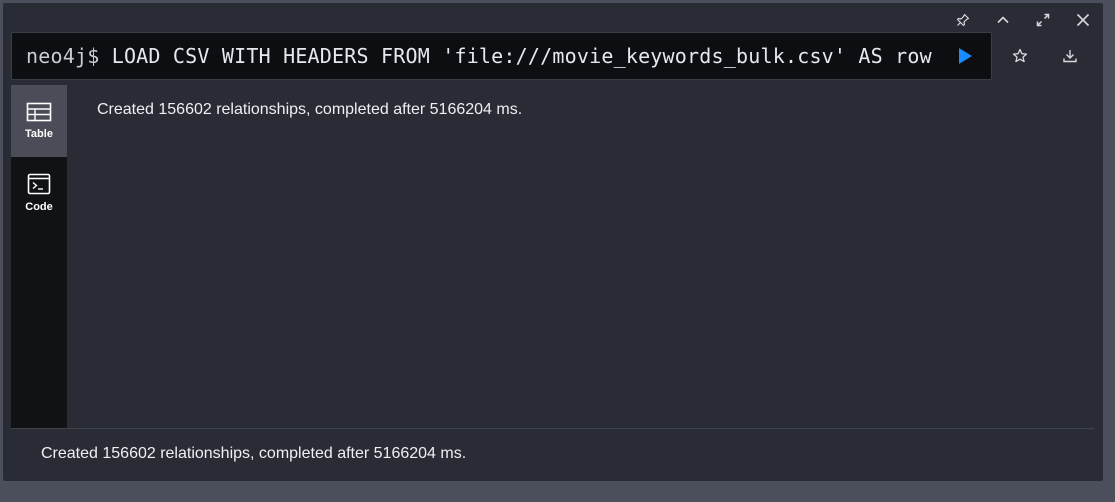 Image resolution: width=1115 pixels, height=502 pixels. I want to click on terminal-icon, so click(39, 184).